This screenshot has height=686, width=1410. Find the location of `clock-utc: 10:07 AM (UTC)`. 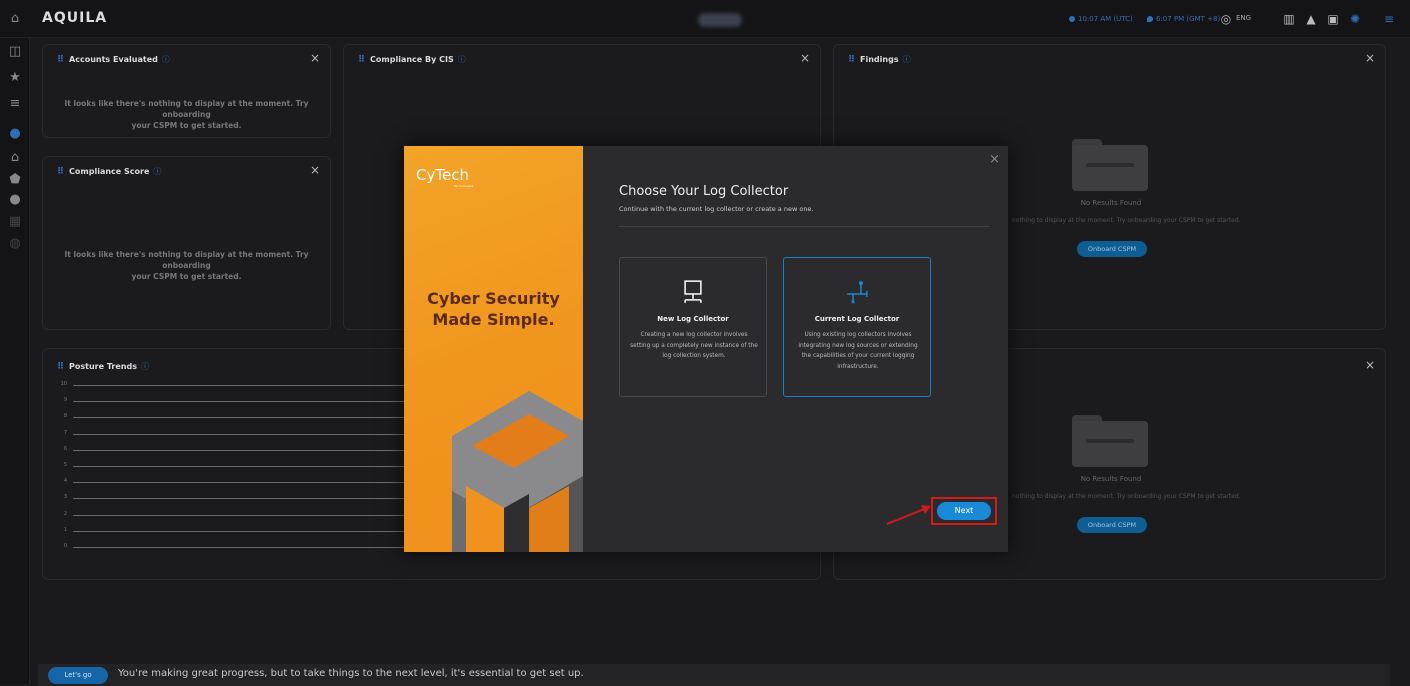

clock-utc: 10:07 AM (UTC) is located at coordinates (1101, 19).